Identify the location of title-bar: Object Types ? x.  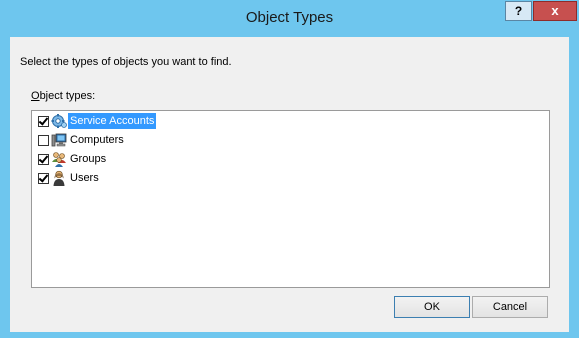
(289, 18).